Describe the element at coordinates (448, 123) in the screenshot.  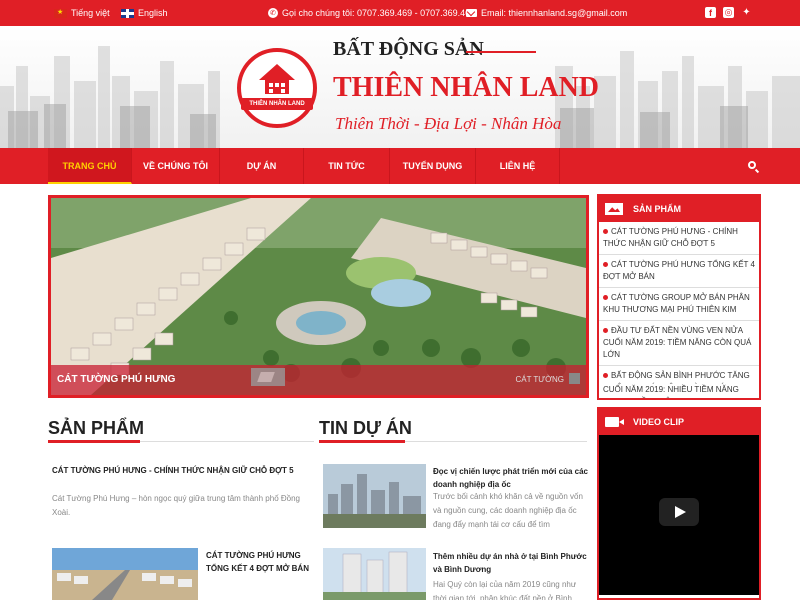
I see `brand-slogan: Thiên Thời - Địa Lợi - Nhân Hòa` at that location.